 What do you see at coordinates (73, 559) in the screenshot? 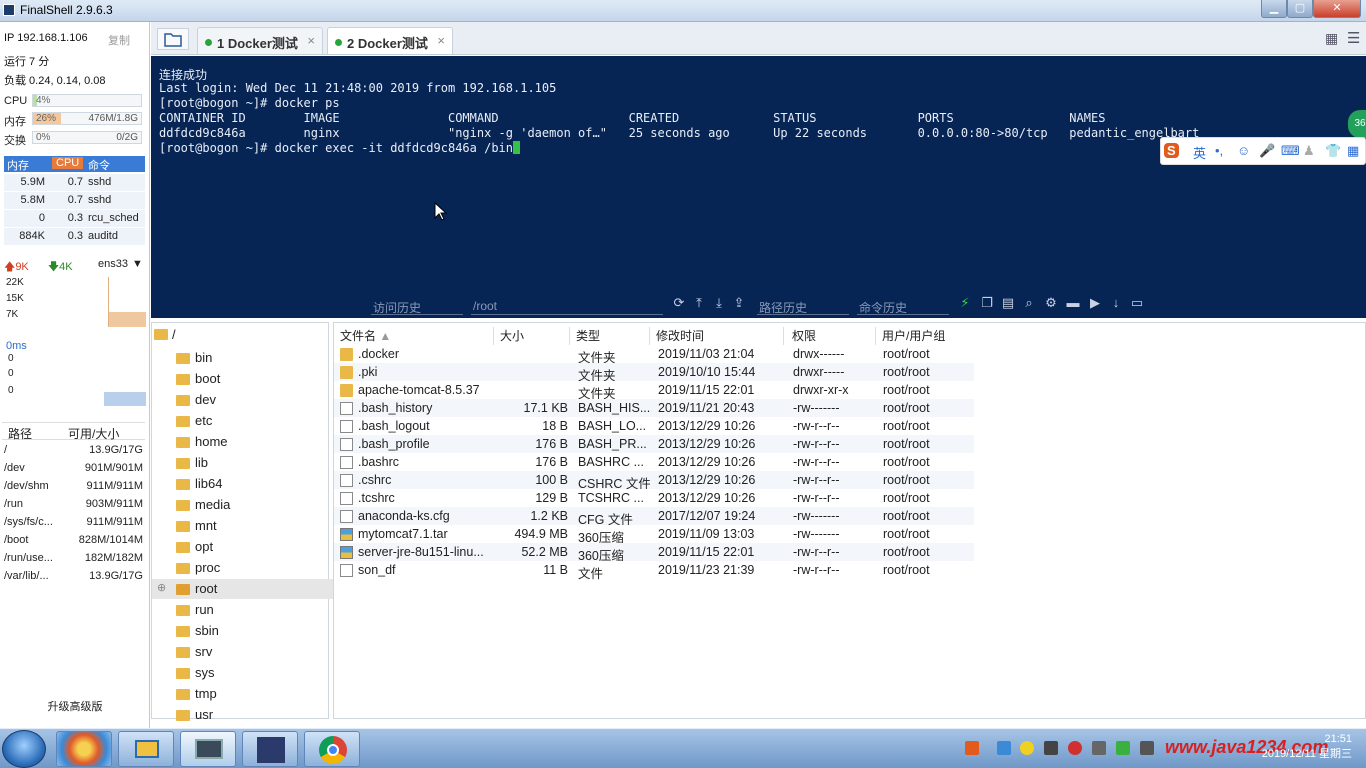
I see `disk-row: /run/use... 182M/182M` at bounding box center [73, 559].